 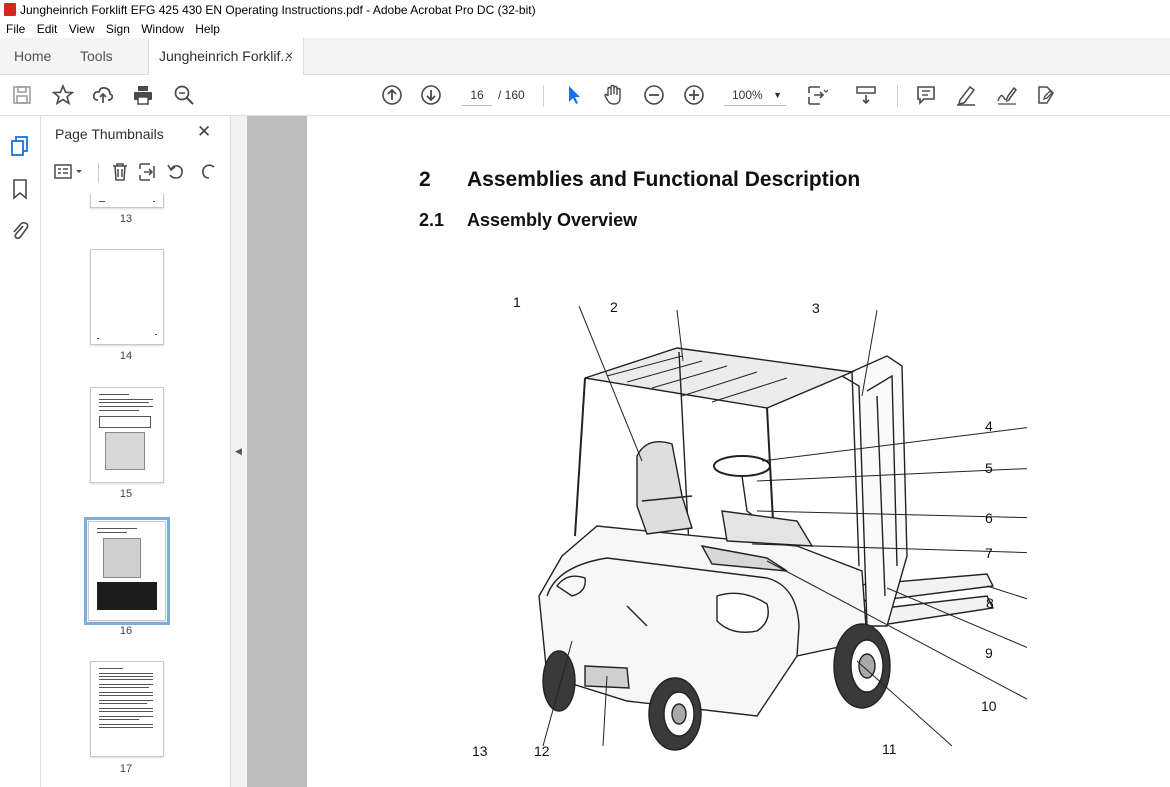 What do you see at coordinates (989, 468) in the screenshot?
I see `callout-label: 5` at bounding box center [989, 468].